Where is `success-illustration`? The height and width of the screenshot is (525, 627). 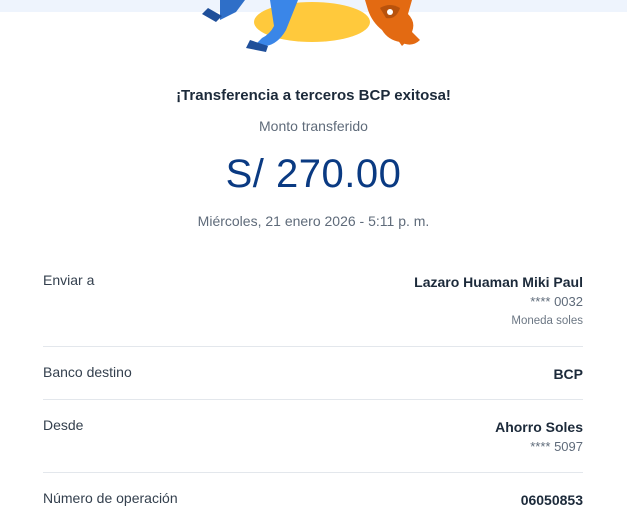 success-illustration is located at coordinates (313, 30).